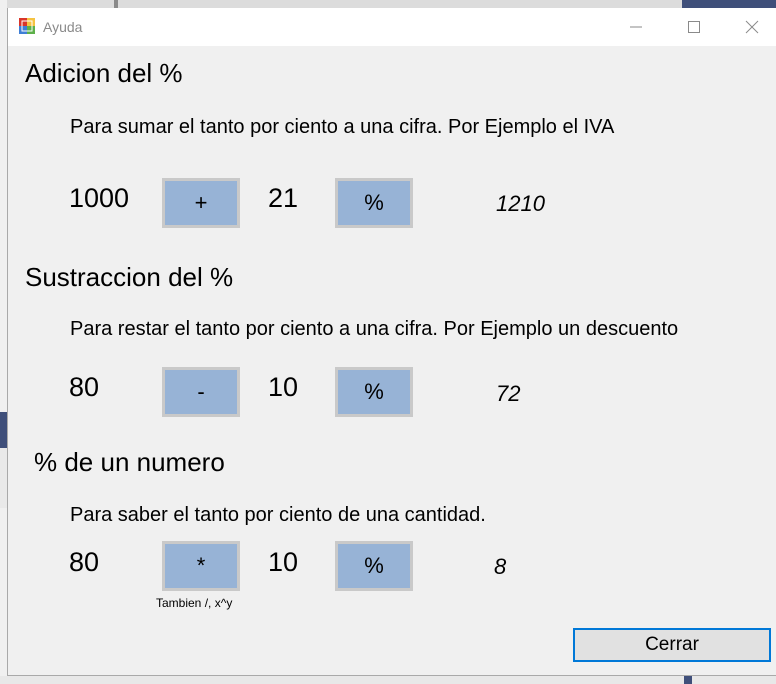  I want to click on section-heading: % de un numero, so click(129, 462).